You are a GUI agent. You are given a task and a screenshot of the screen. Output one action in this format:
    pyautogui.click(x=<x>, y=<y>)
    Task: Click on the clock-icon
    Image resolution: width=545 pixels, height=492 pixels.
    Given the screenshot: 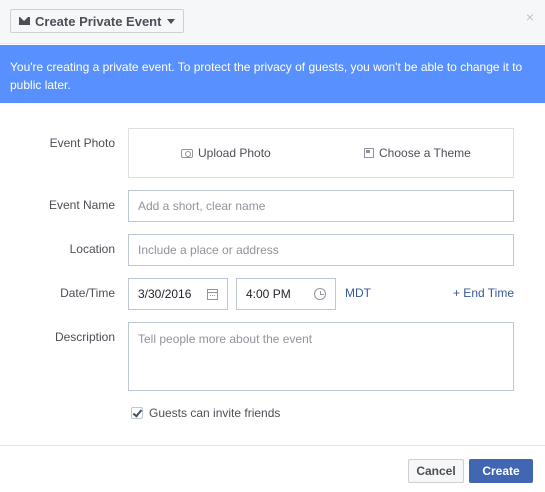 What is the action you would take?
    pyautogui.click(x=320, y=294)
    